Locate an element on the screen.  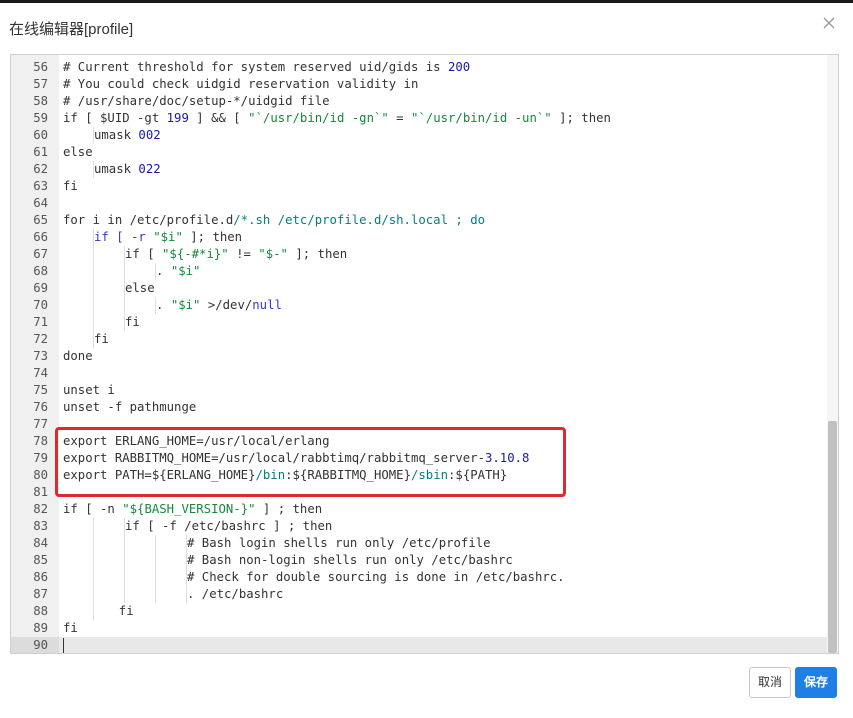
code-line: 58 # /usr/share/doc/setup-*/uidgid file is located at coordinates (419, 101).